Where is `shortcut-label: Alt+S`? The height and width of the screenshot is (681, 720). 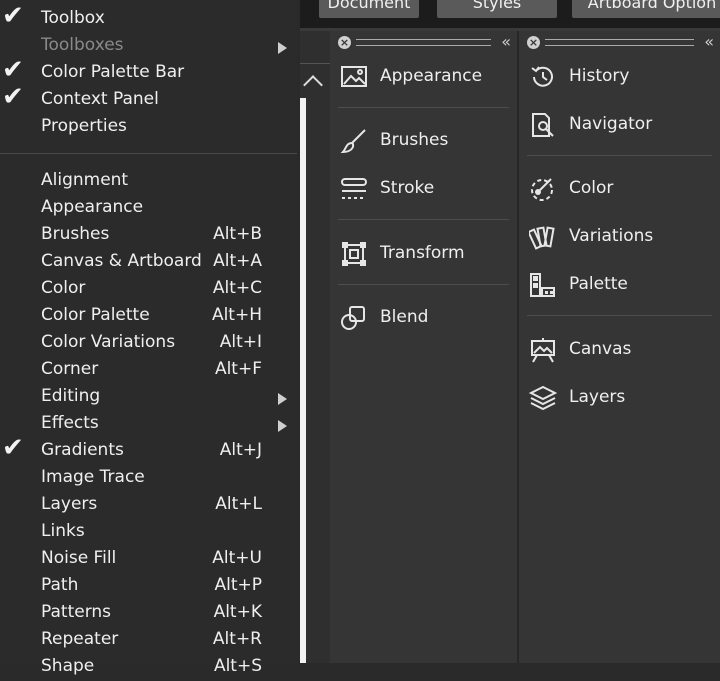
shortcut-label: Alt+S is located at coordinates (237, 666).